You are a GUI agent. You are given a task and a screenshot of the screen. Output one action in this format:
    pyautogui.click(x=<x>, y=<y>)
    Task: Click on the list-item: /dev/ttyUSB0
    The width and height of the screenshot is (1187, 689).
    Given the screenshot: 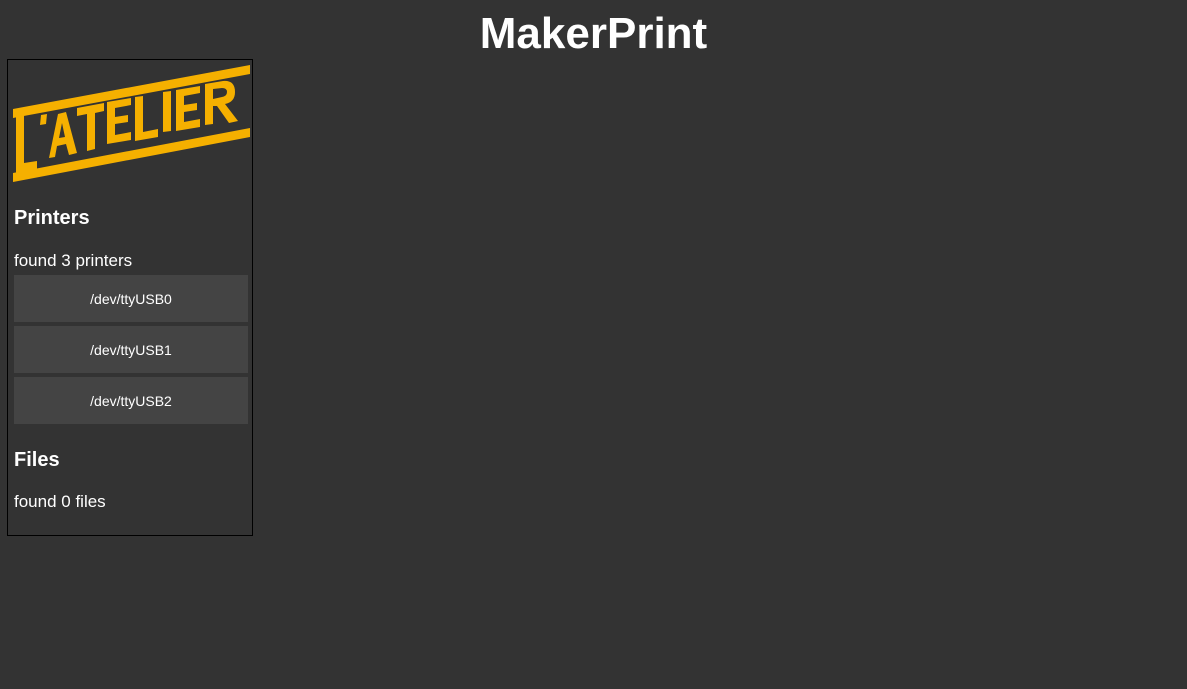 What is the action you would take?
    pyautogui.click(x=131, y=298)
    